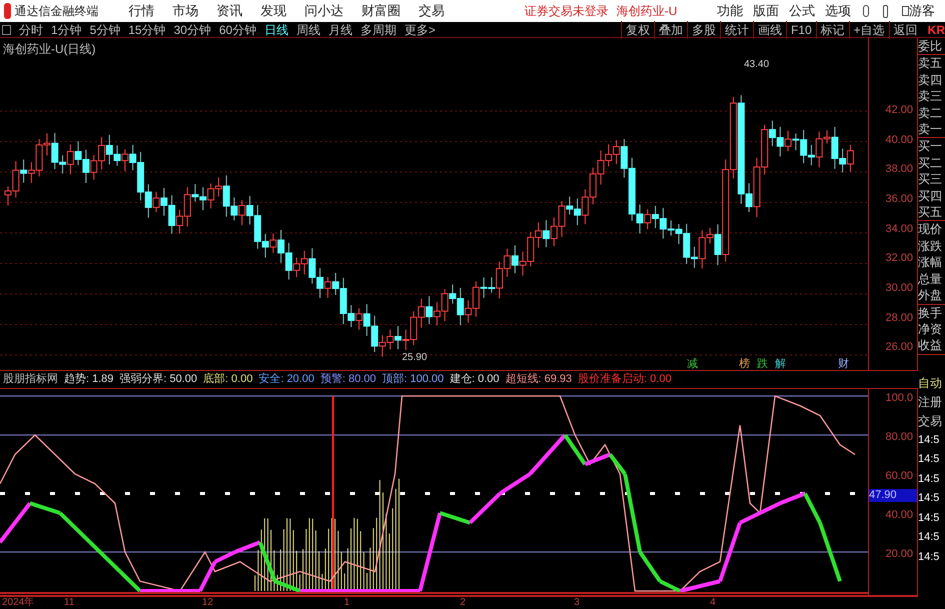  What do you see at coordinates (930, 279) in the screenshot?
I see `quote-label: 总量` at bounding box center [930, 279].